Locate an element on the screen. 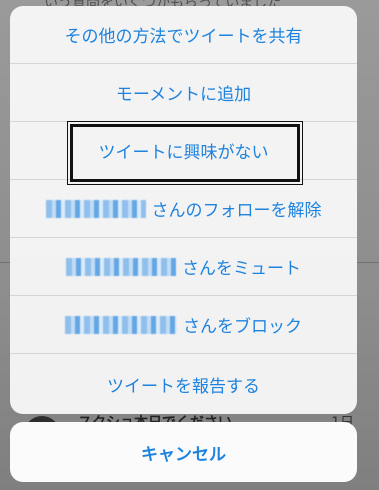  cancel-label: キャンセル is located at coordinates (183, 454).